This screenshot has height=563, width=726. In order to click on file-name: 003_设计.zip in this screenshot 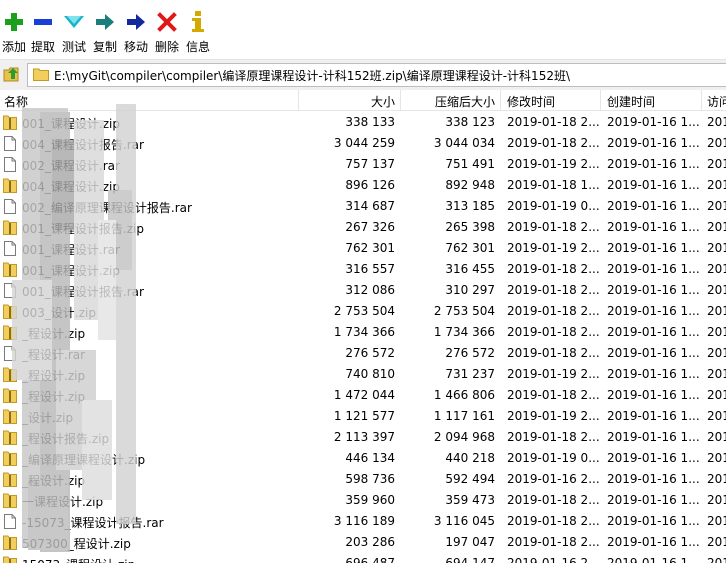, I will do `click(59, 313)`.